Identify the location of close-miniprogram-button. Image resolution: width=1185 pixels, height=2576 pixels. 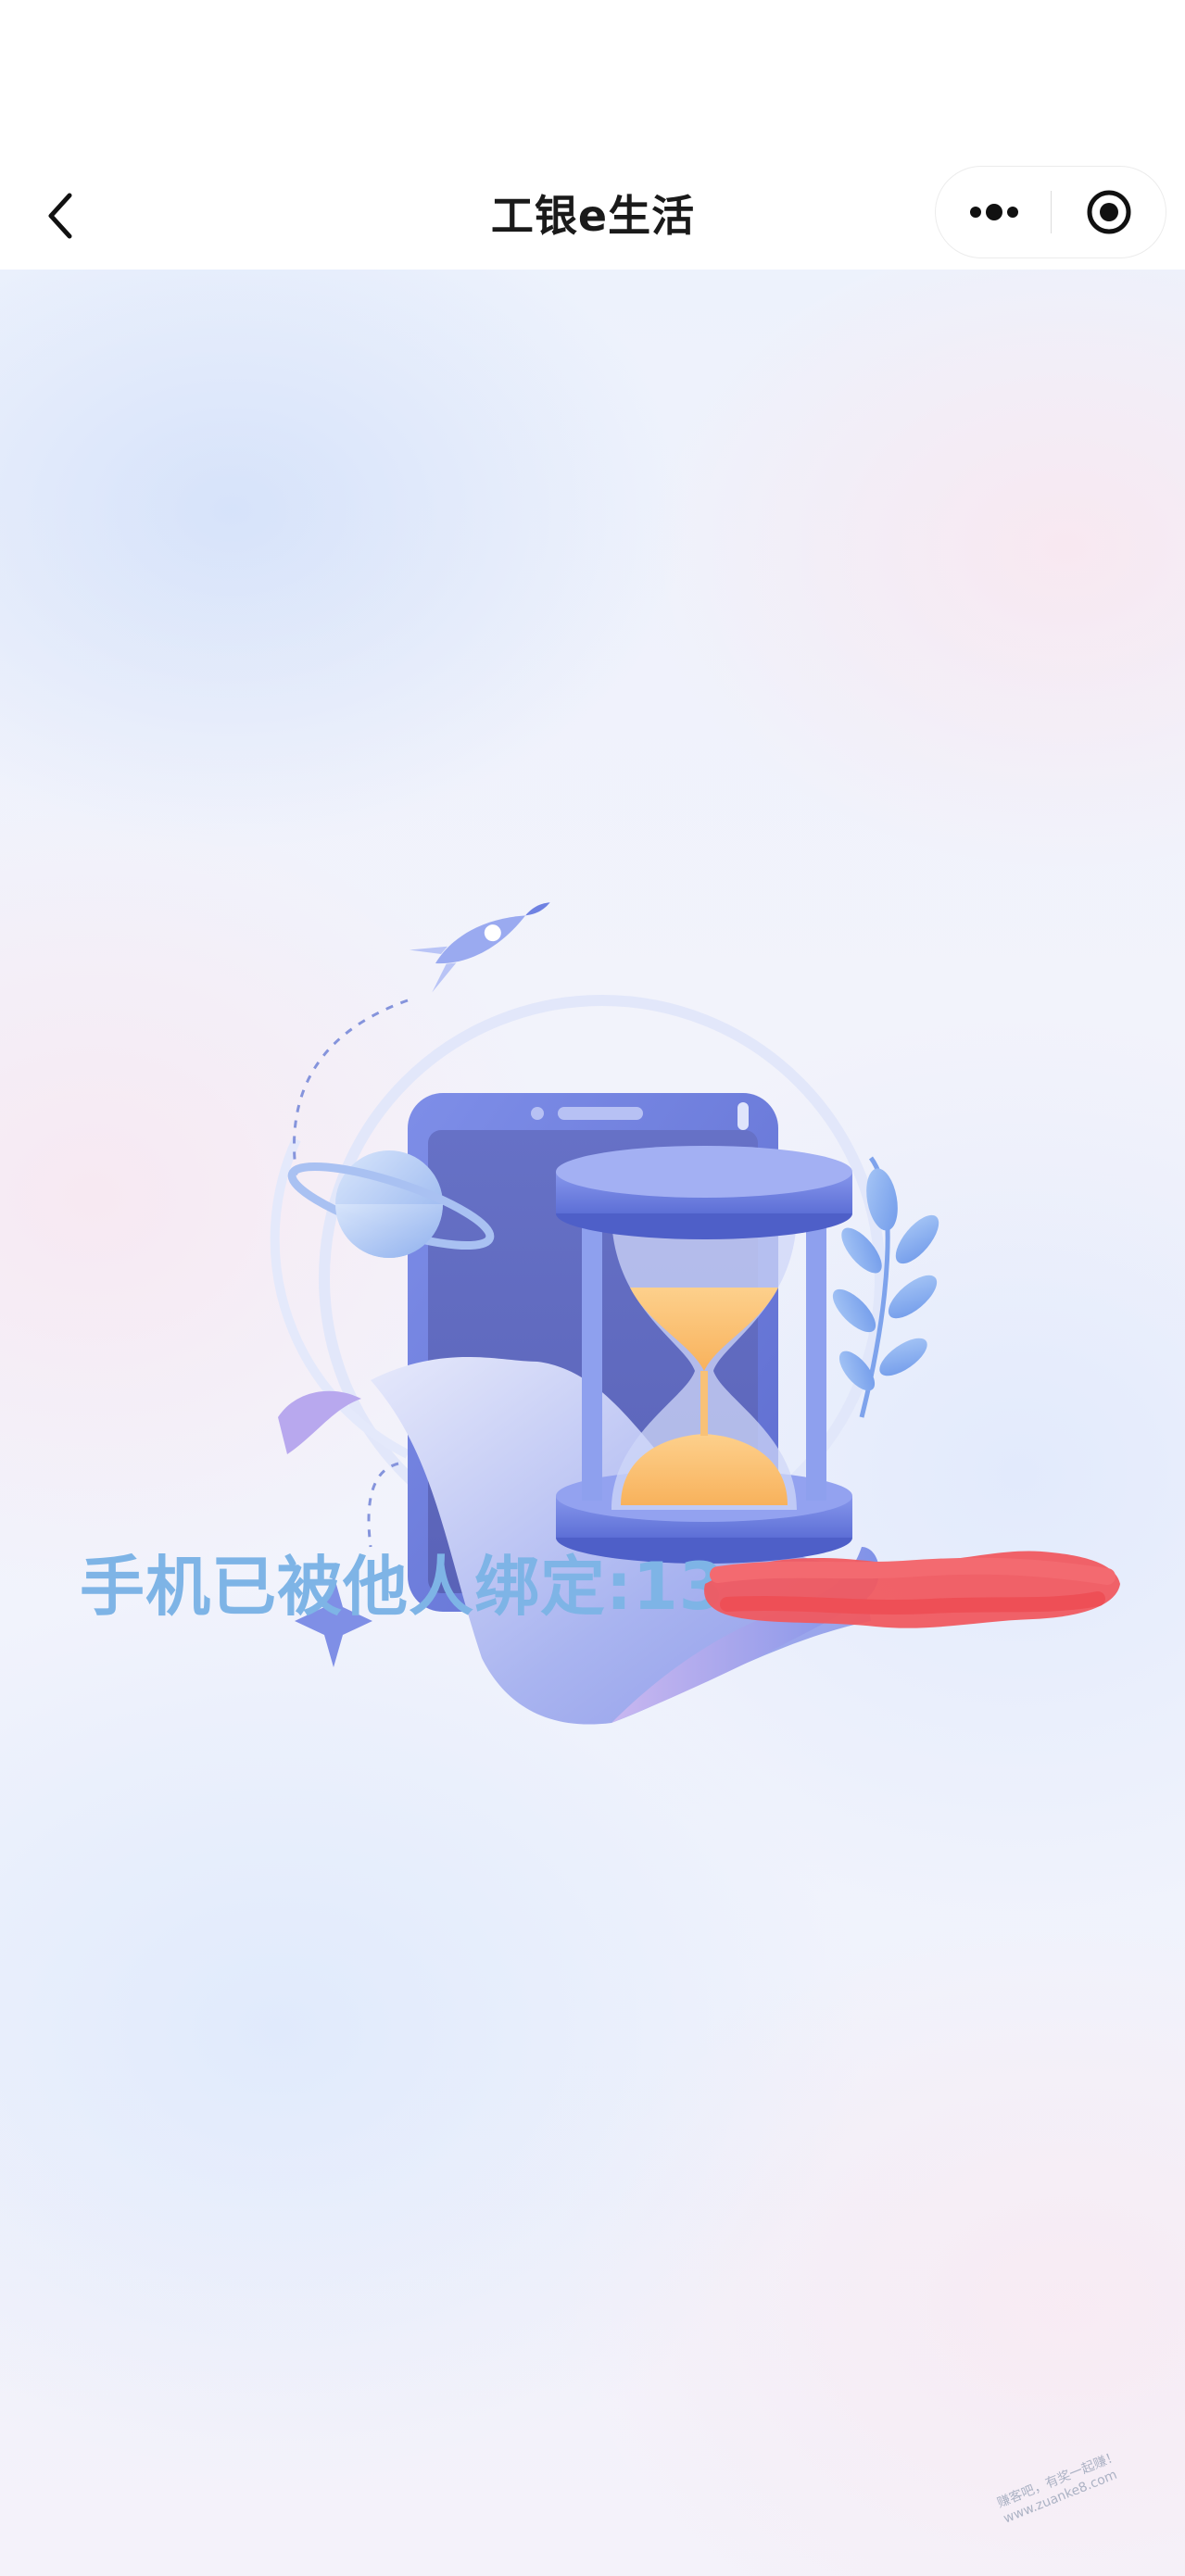
(1109, 212).